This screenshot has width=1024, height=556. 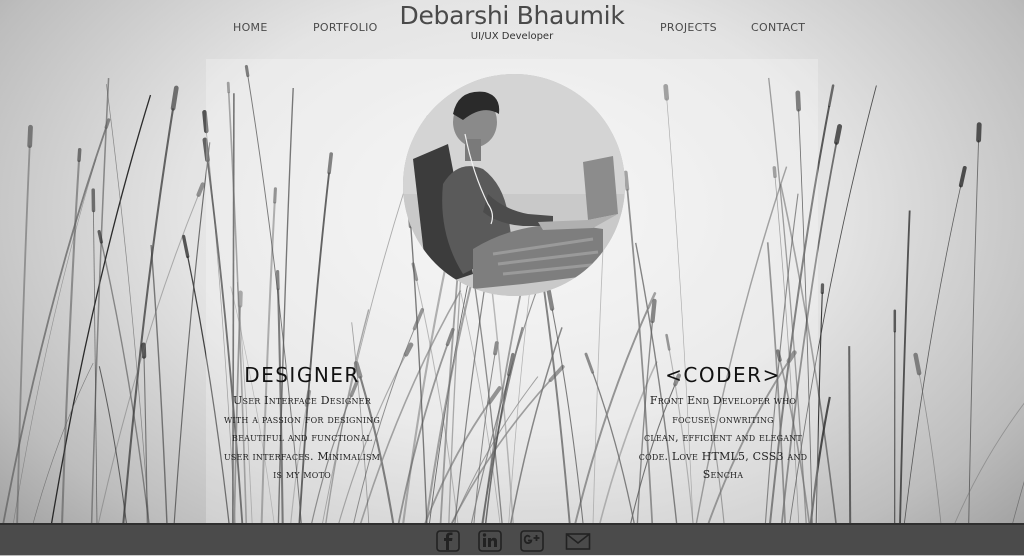 I want to click on nav-portfolio-link: PORTFOLIO, so click(x=345, y=27).